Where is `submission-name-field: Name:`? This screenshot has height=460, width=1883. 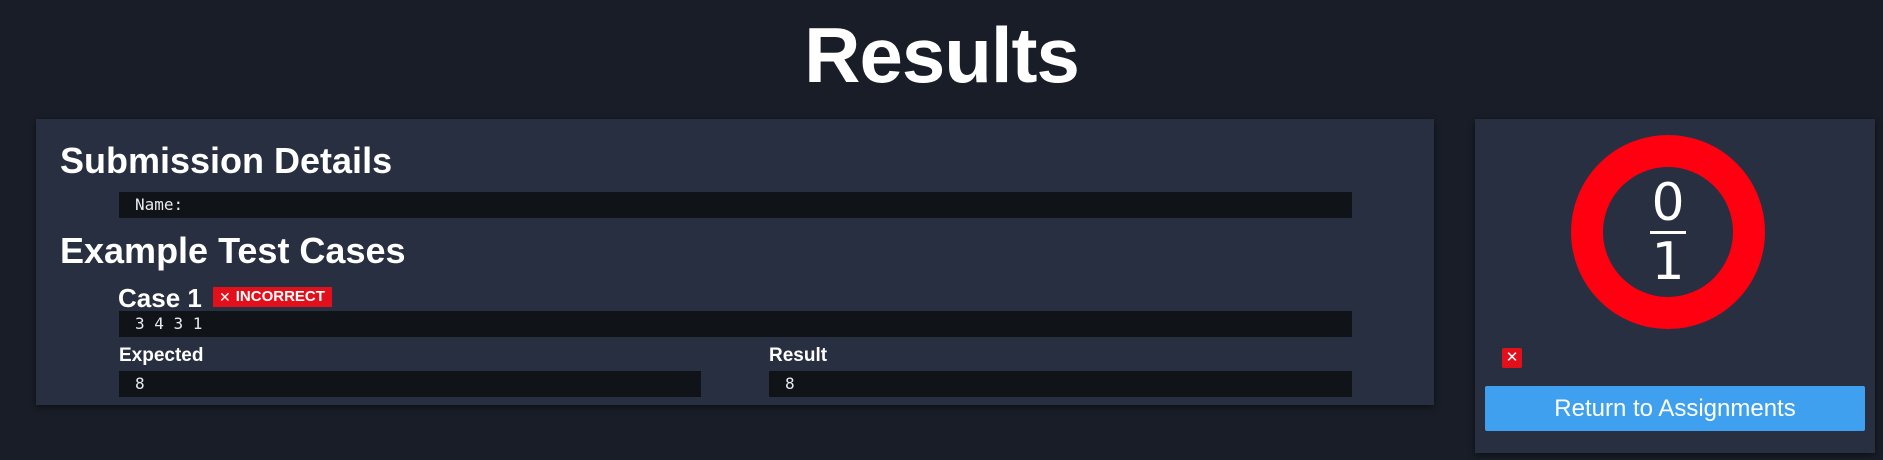 submission-name-field: Name: is located at coordinates (735, 205).